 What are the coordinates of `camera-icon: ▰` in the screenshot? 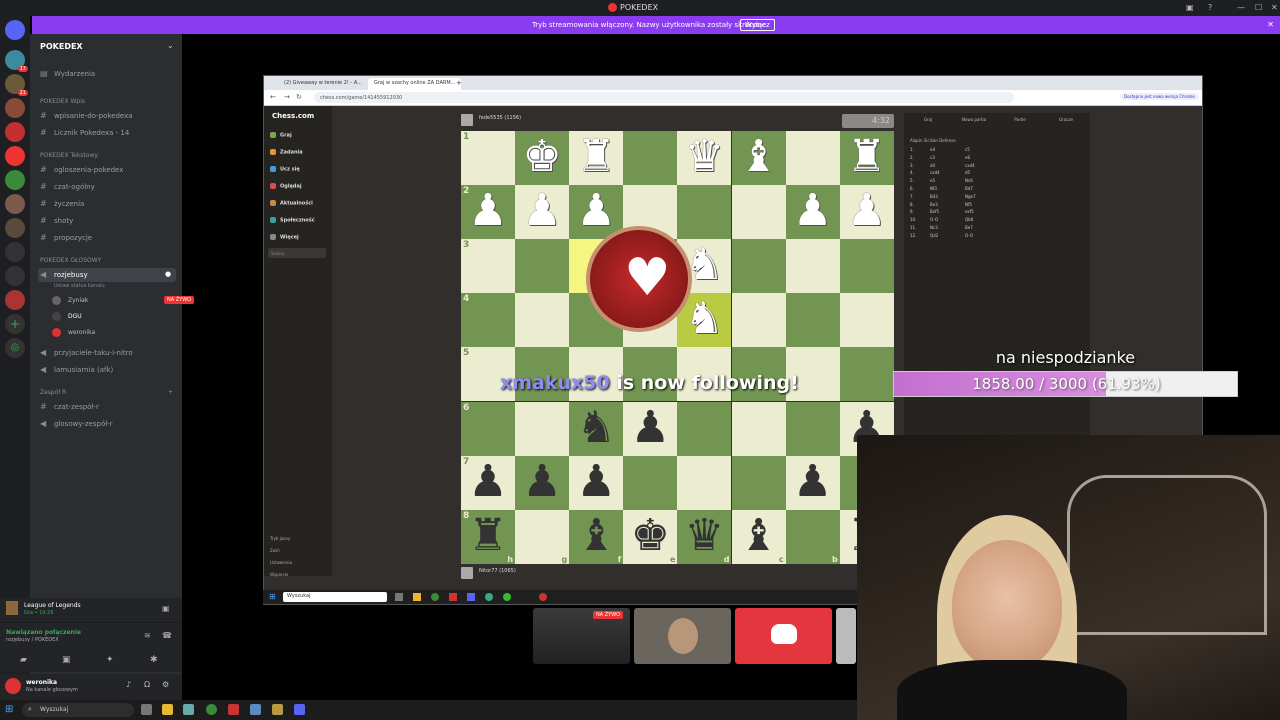 It's located at (23, 660).